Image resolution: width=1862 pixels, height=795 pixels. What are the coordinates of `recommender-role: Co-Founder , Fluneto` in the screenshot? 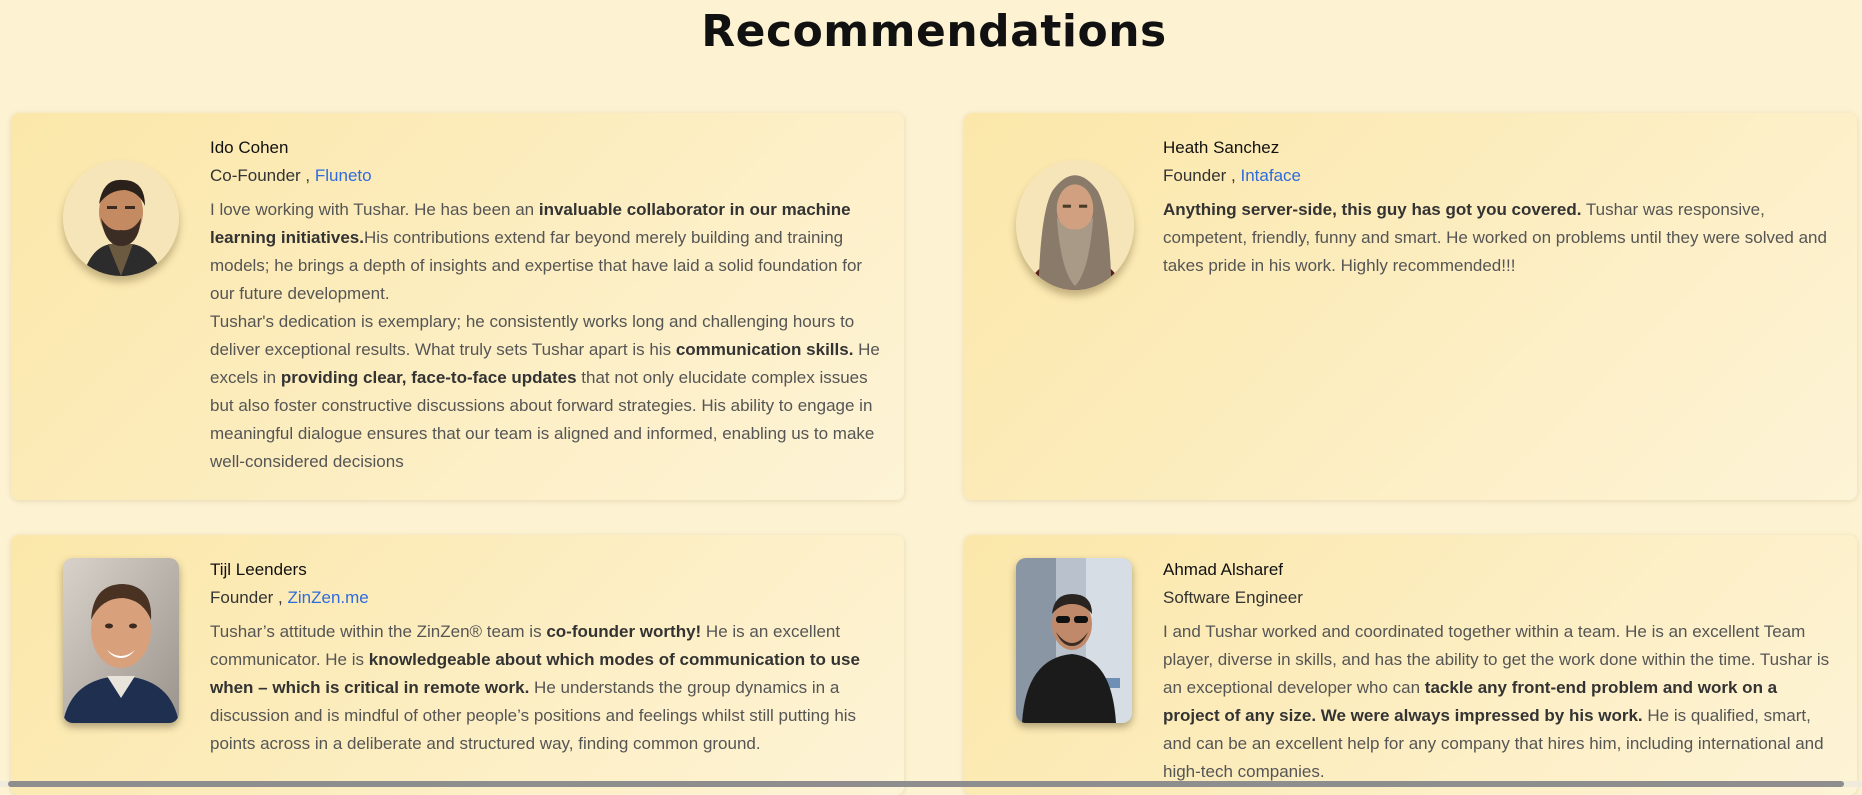 It's located at (547, 176).